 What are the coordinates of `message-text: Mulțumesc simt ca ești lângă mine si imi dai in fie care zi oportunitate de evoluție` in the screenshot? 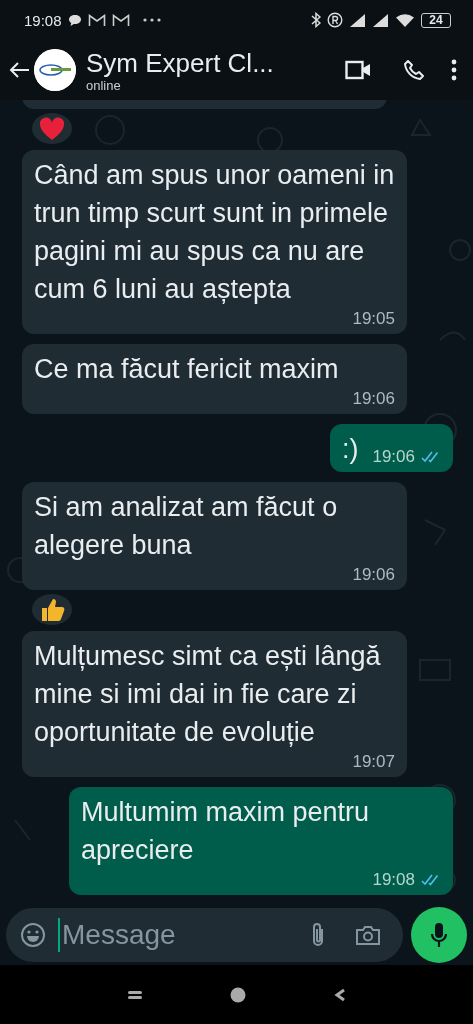 It's located at (208, 694).